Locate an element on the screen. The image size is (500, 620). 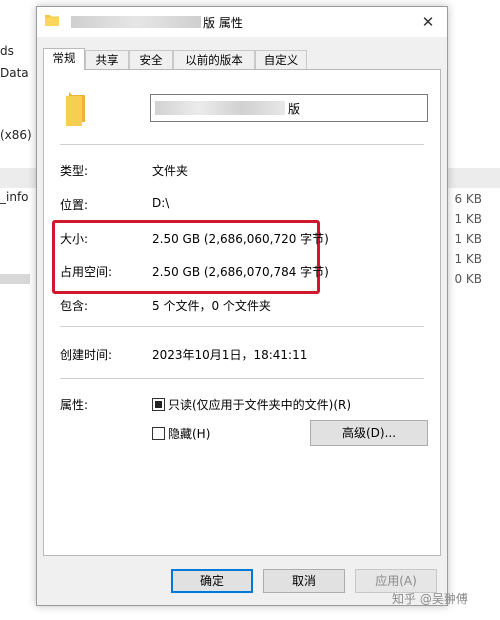
location-value: D:\ is located at coordinates (161, 203).